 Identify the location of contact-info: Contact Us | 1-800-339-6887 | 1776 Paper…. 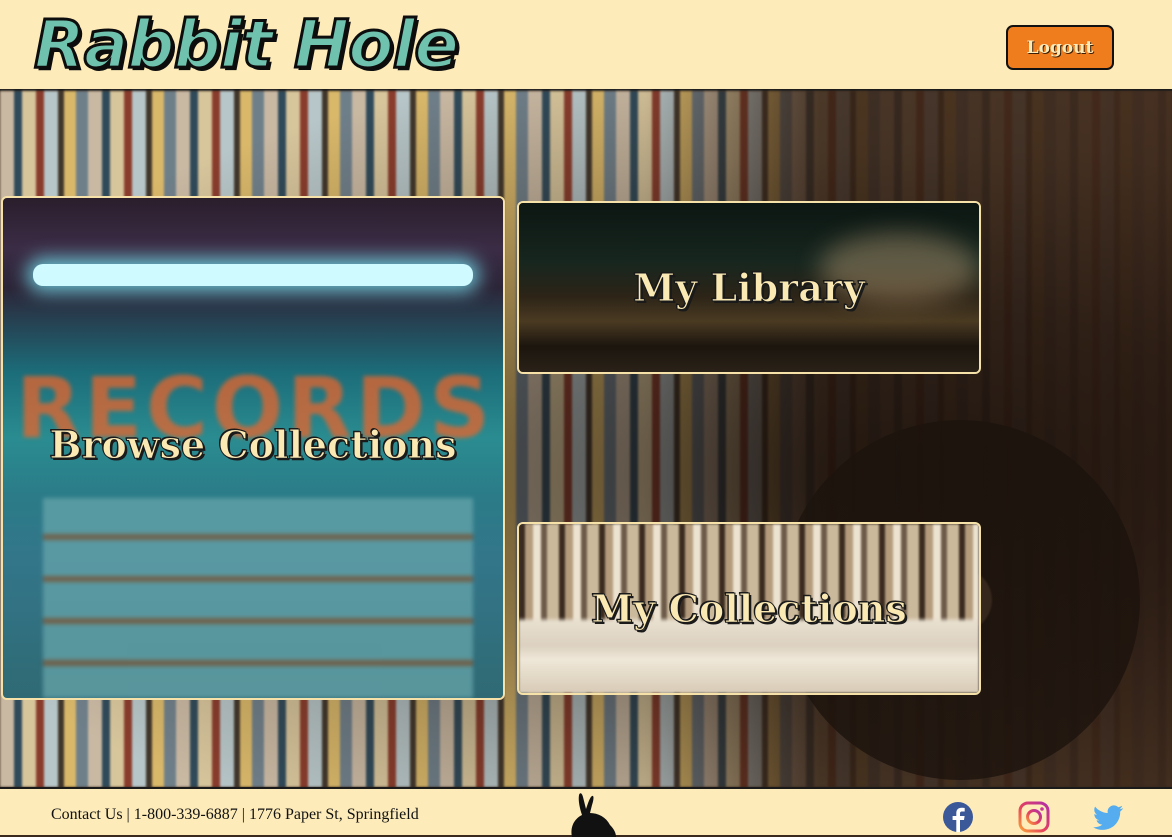
(235, 815).